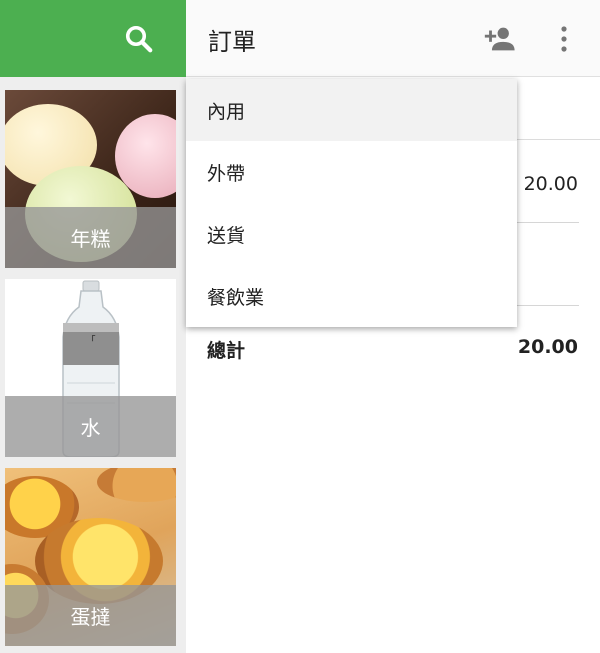 The image size is (600, 653). What do you see at coordinates (90, 179) in the screenshot?
I see `product-tile-mochi: 年糕` at bounding box center [90, 179].